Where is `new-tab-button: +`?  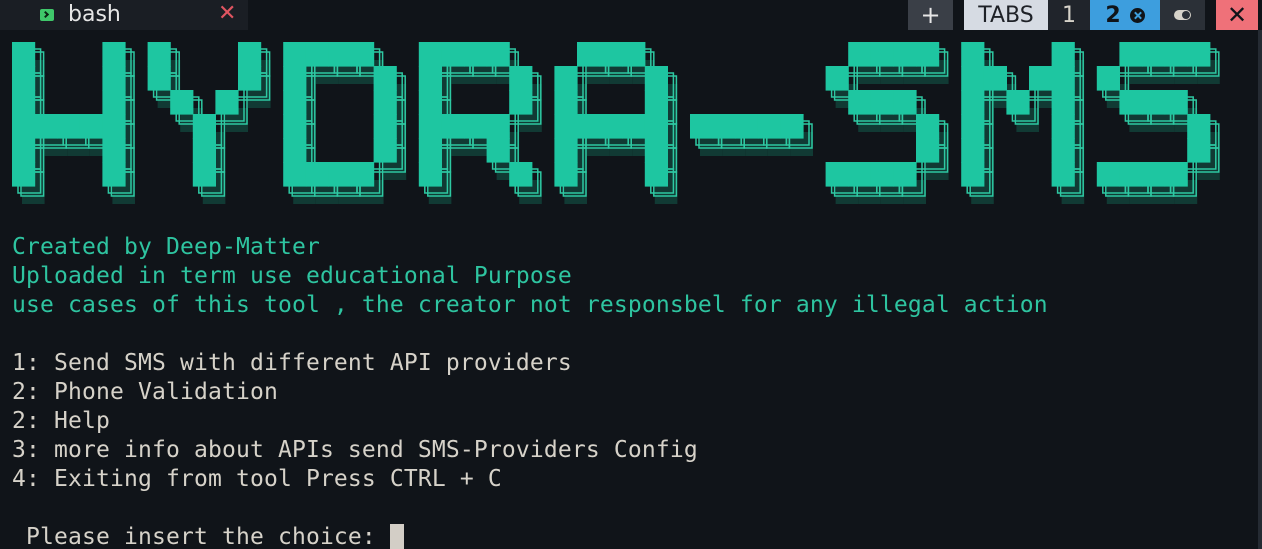 new-tab-button: + is located at coordinates (930, 15).